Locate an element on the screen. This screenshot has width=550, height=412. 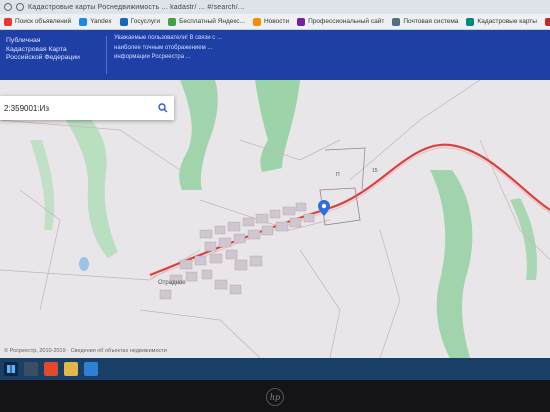
header-divider is located at coordinates (106, 55).